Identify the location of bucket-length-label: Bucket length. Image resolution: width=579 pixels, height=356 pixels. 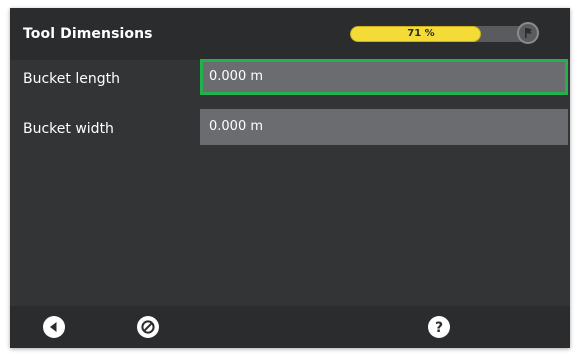
(71, 79).